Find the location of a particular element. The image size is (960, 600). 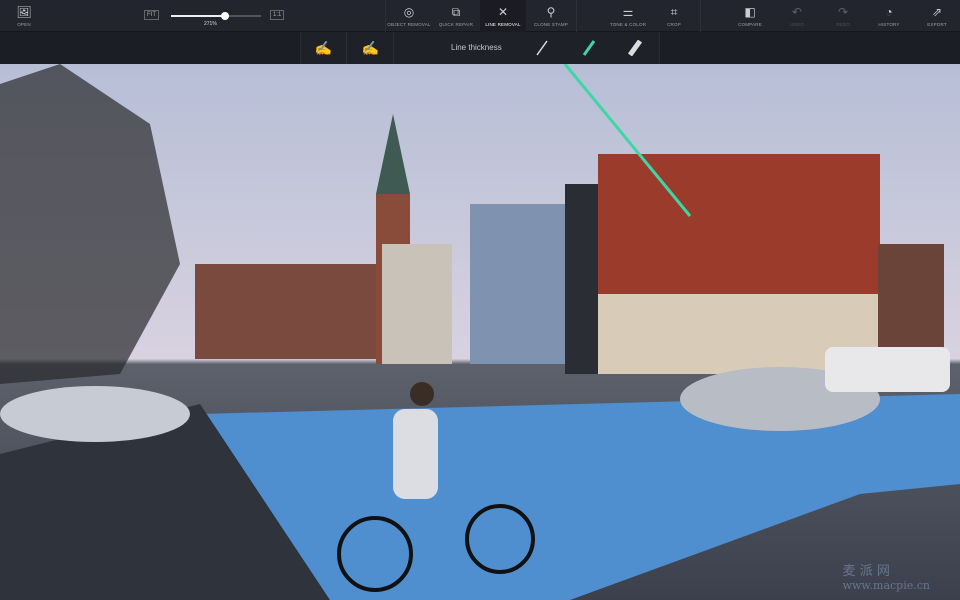

line-hand-icon: ✍ is located at coordinates (323, 47).